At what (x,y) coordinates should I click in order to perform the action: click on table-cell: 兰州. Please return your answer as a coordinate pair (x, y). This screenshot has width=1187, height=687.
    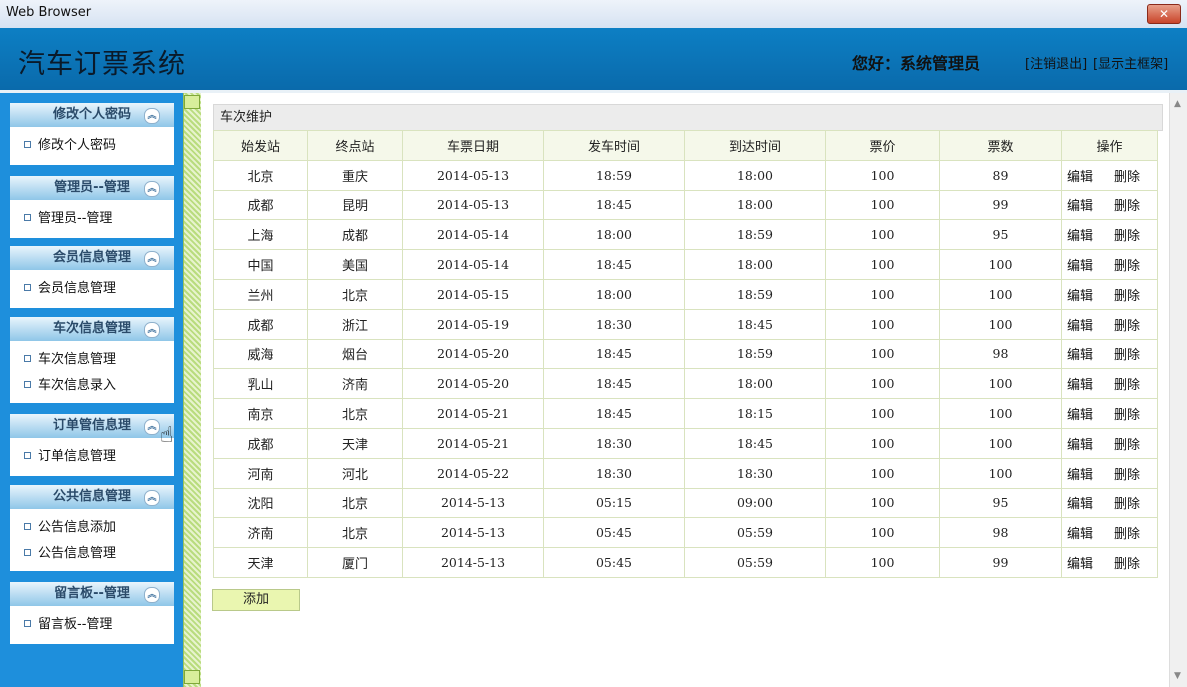
    Looking at the image, I should click on (260, 294).